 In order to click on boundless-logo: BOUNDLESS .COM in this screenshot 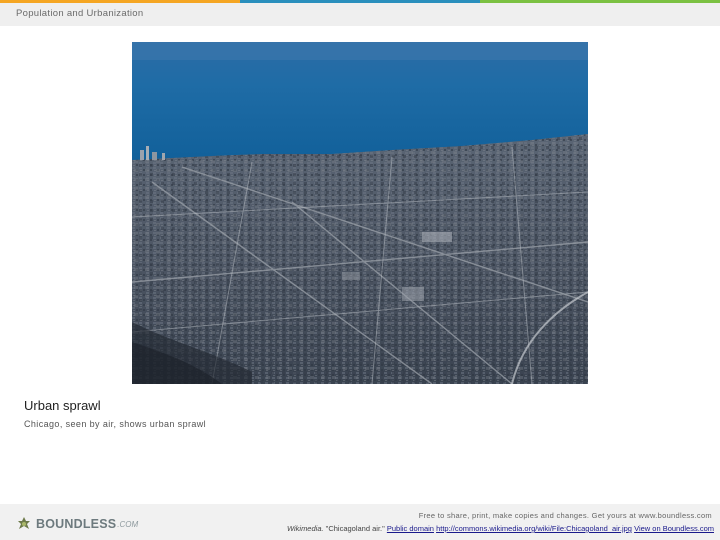, I will do `click(77, 524)`.